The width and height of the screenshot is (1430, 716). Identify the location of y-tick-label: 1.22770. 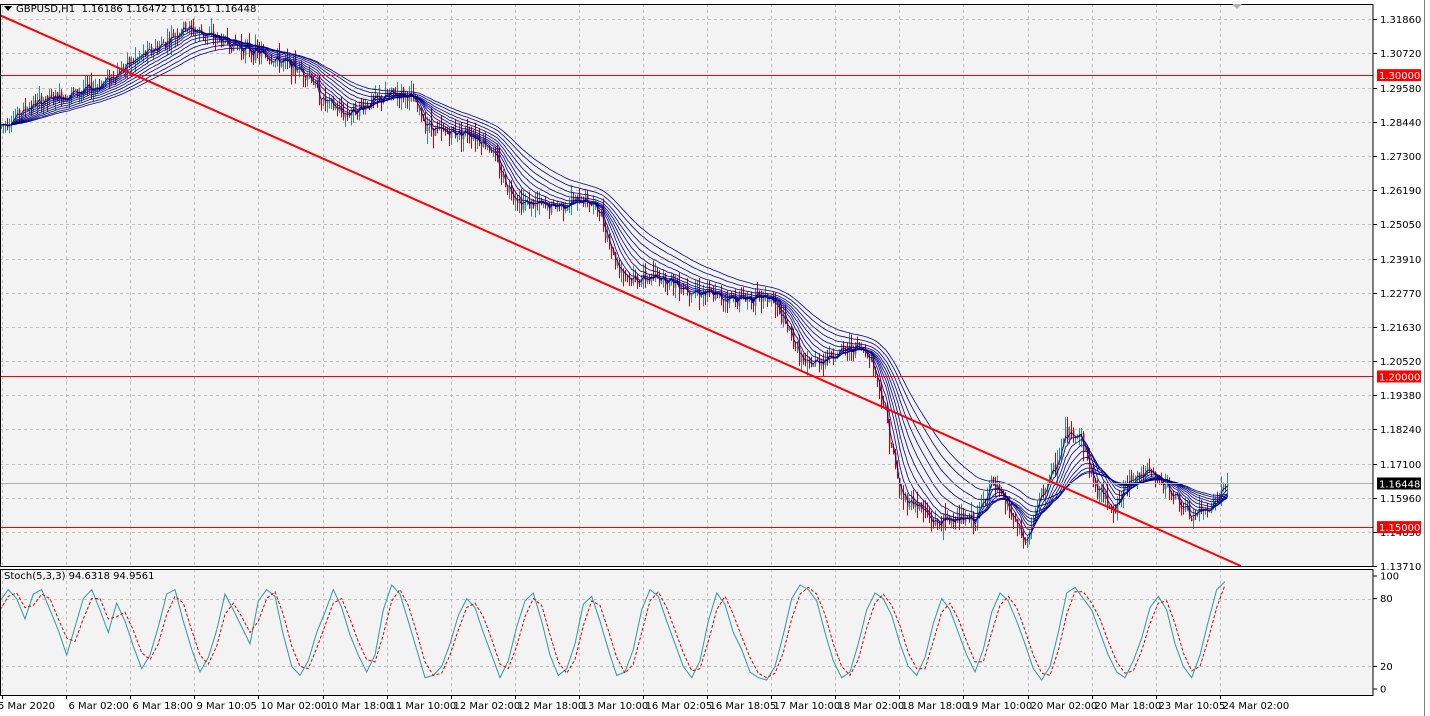
(1400, 294).